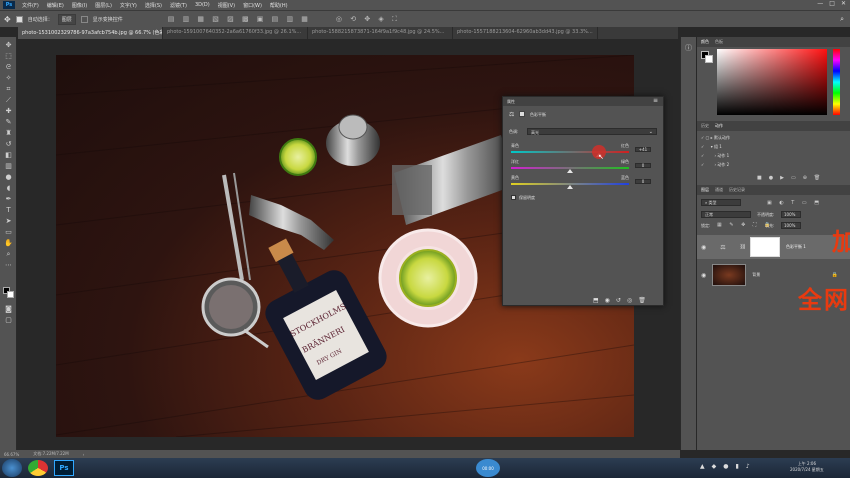 The height and width of the screenshot is (478, 850). What do you see at coordinates (791, 225) in the screenshot?
I see `fill-input: 100%` at bounding box center [791, 225].